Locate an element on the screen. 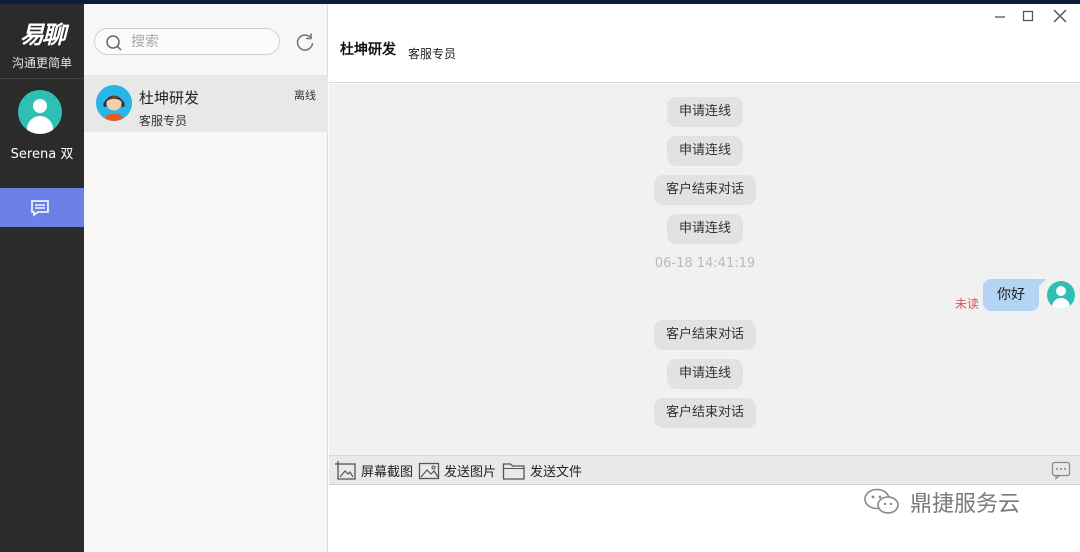 This screenshot has height=552, width=1080. logo-text: 易聊 is located at coordinates (43, 35).